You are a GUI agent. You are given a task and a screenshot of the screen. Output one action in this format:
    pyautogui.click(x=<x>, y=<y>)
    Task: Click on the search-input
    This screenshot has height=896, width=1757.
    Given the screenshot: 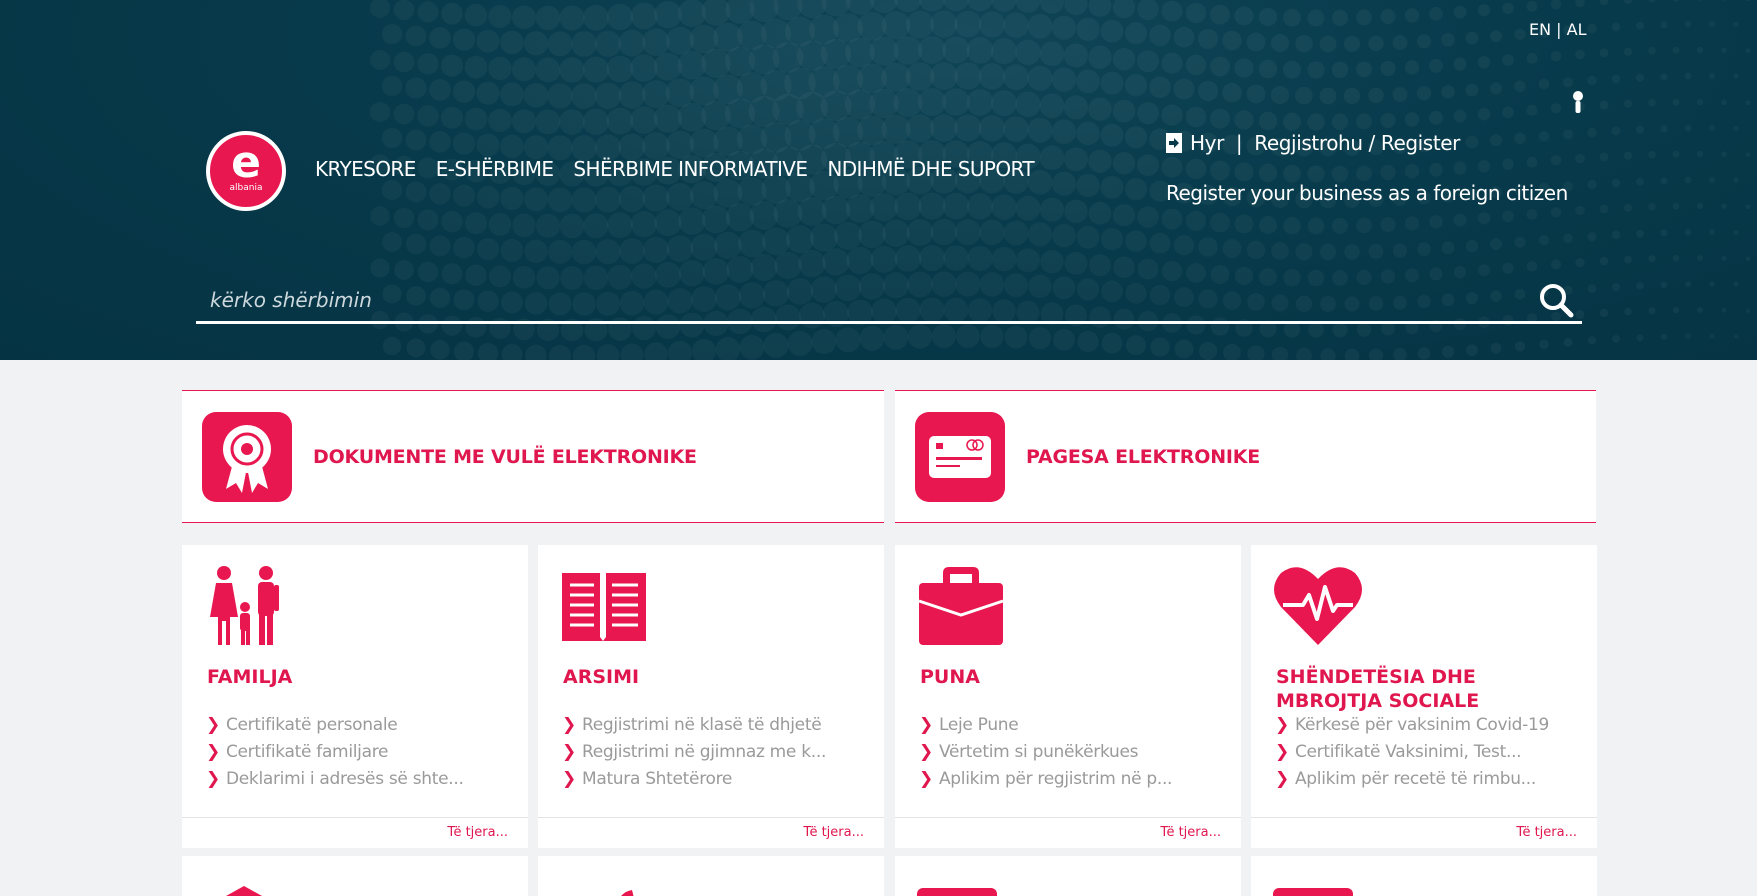 What is the action you would take?
    pyautogui.click(x=860, y=300)
    